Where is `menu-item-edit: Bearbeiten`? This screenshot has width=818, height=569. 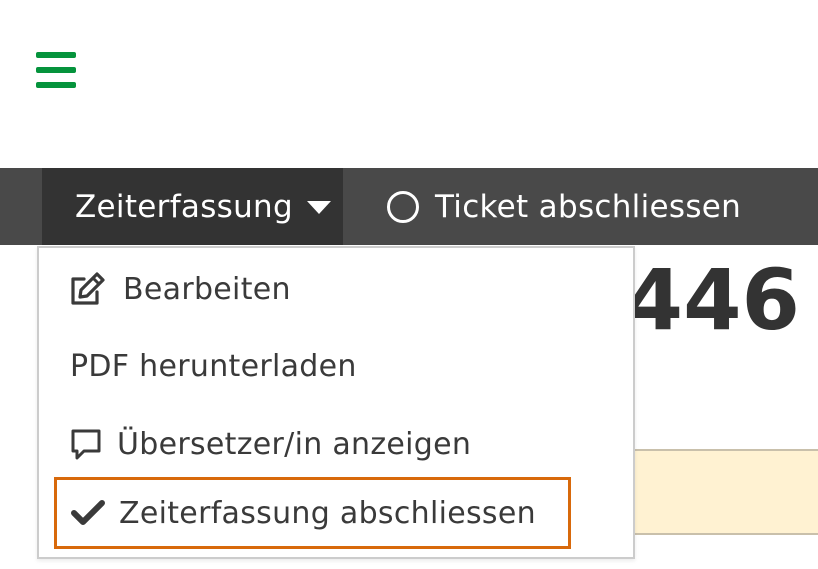 menu-item-edit: Bearbeiten is located at coordinates (336, 289).